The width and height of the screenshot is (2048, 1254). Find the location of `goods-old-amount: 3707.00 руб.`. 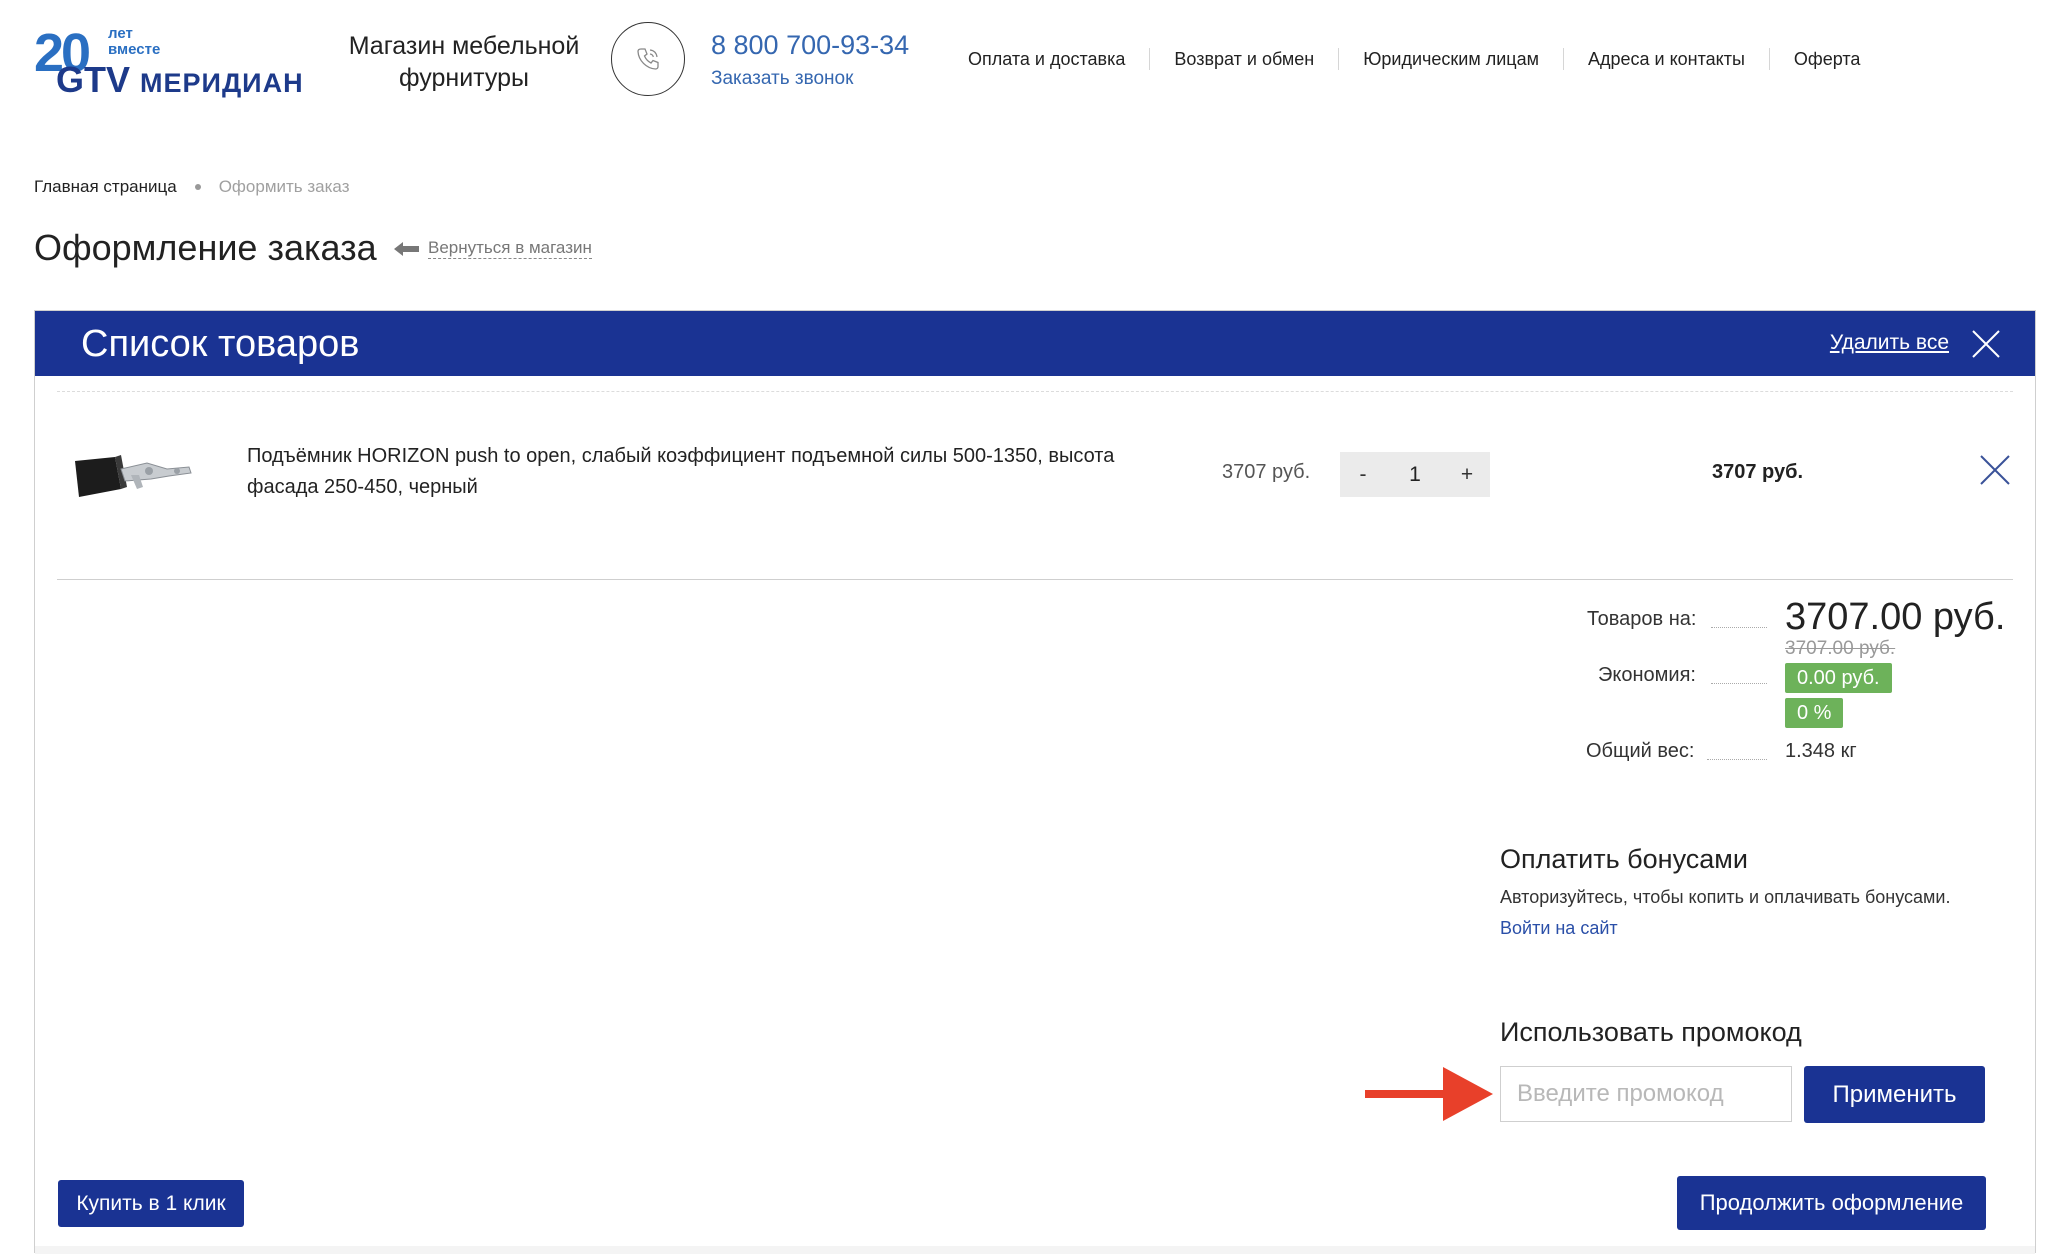

goods-old-amount: 3707.00 руб. is located at coordinates (1840, 648).